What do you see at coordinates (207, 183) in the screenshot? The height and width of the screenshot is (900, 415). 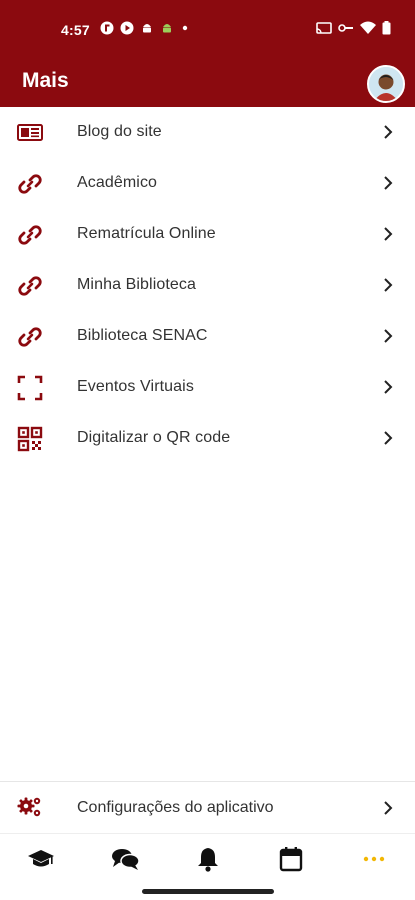 I see `menu-item-academico: Acadêmico` at bounding box center [207, 183].